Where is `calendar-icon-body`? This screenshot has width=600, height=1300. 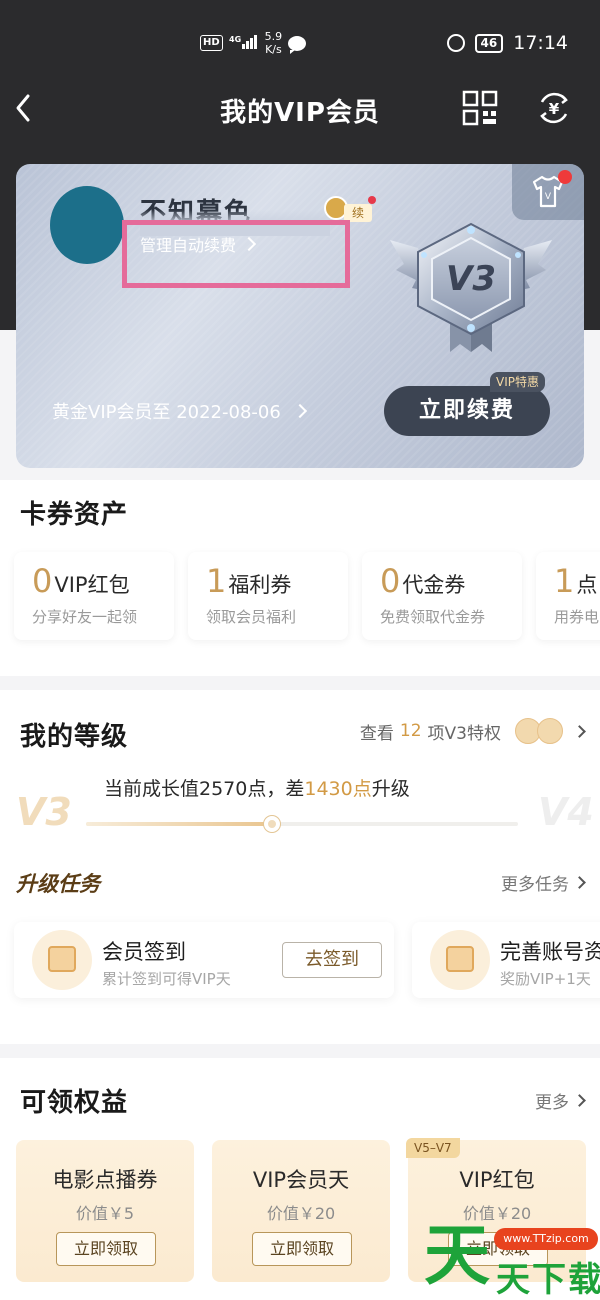 calendar-icon-body is located at coordinates (62, 959).